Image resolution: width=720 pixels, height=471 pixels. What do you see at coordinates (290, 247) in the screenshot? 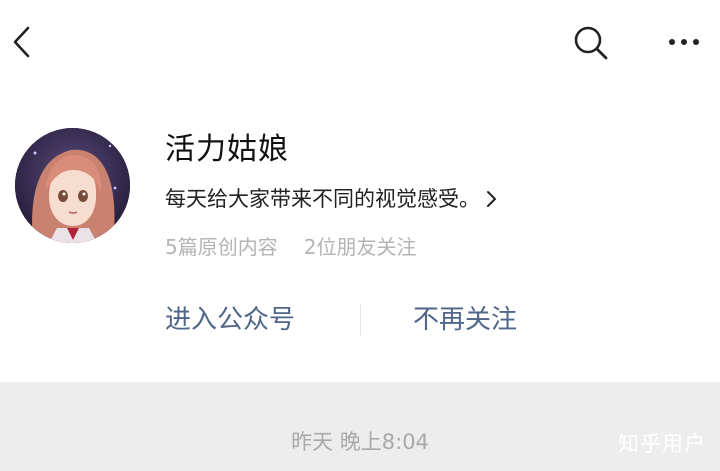
I see `account-stats: 5篇原创内容 2位朋友关注` at bounding box center [290, 247].